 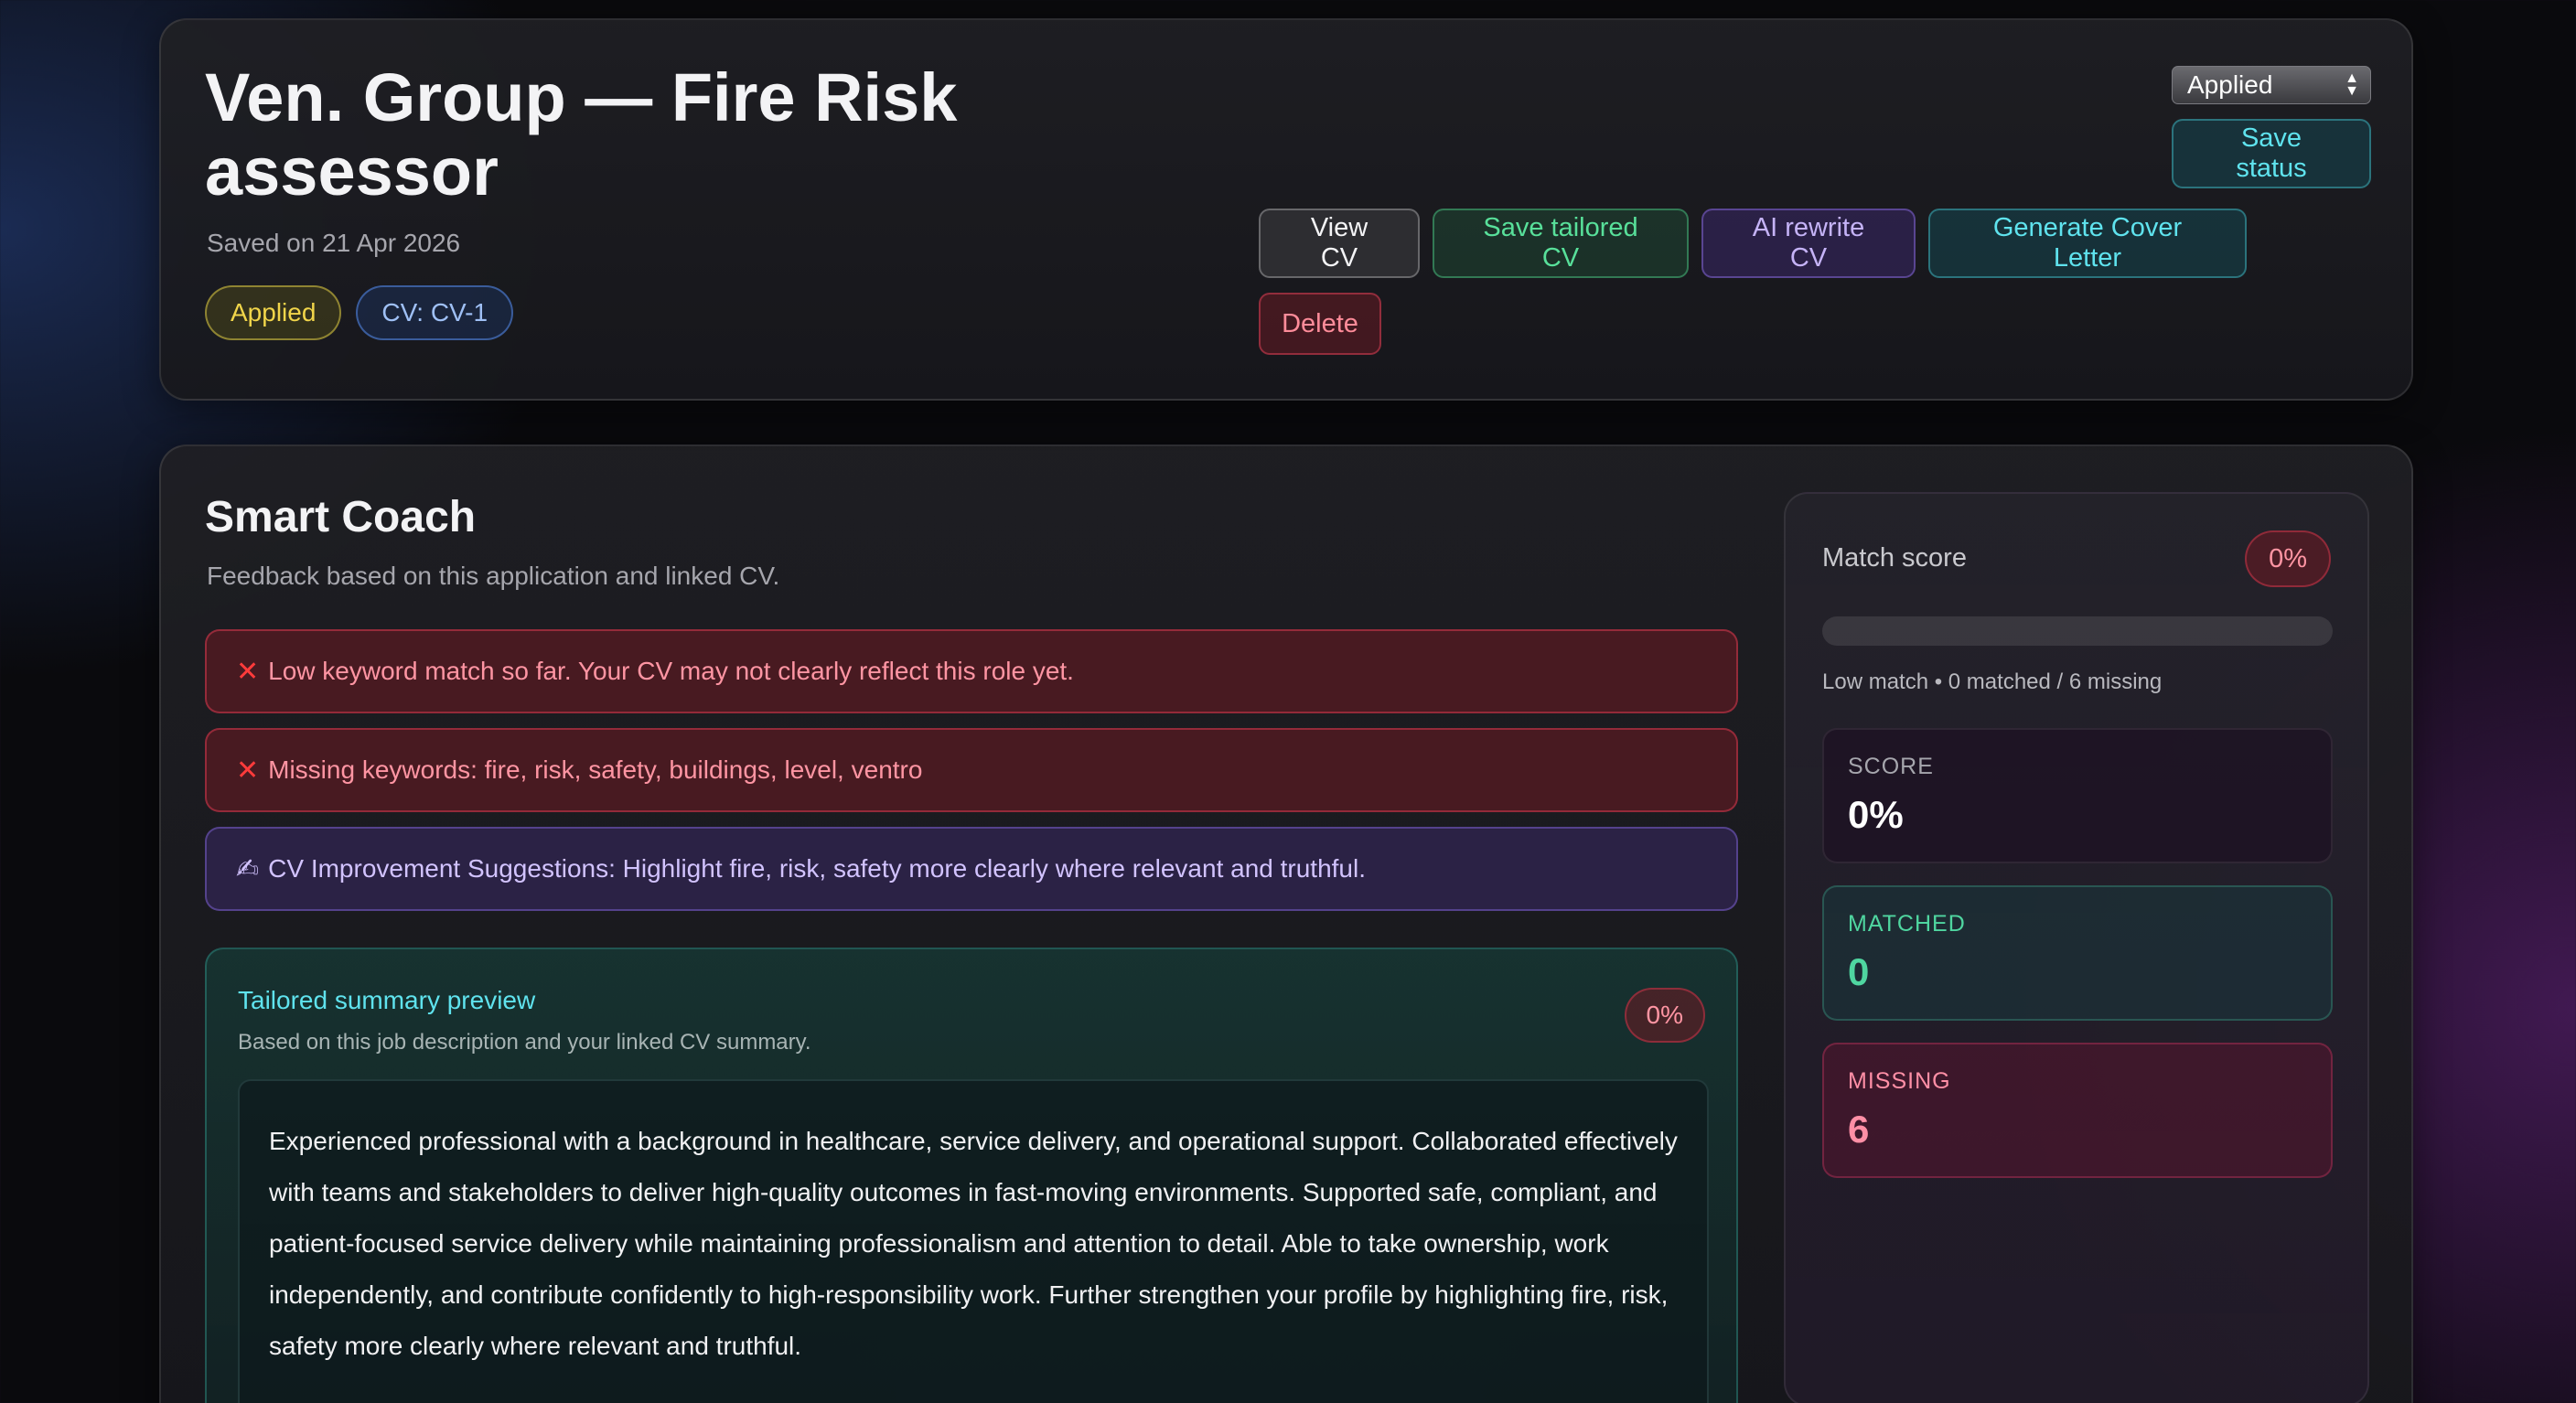 What do you see at coordinates (1561, 243) in the screenshot?
I see `save-tailored-cv-button: Save tailored CV` at bounding box center [1561, 243].